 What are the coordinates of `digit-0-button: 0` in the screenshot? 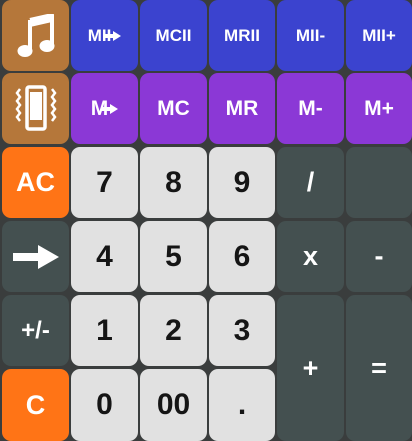 It's located at (104, 405).